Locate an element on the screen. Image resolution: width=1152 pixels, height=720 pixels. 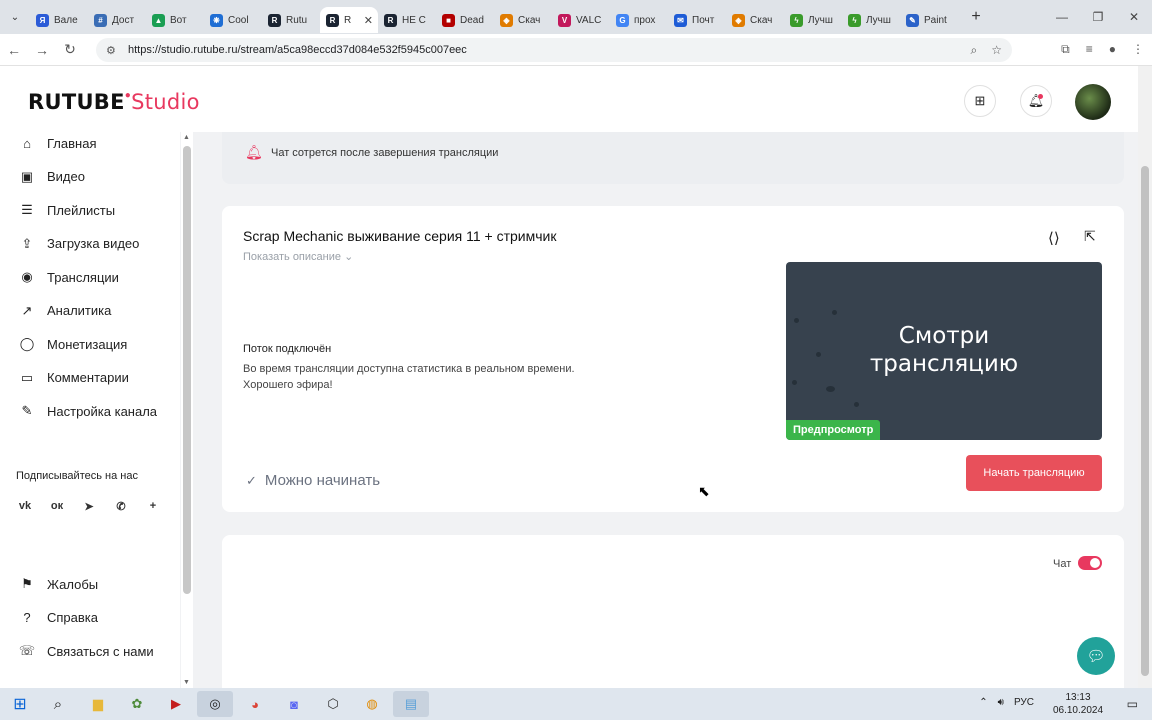
tab-title: Dead is located at coordinates (472, 20).